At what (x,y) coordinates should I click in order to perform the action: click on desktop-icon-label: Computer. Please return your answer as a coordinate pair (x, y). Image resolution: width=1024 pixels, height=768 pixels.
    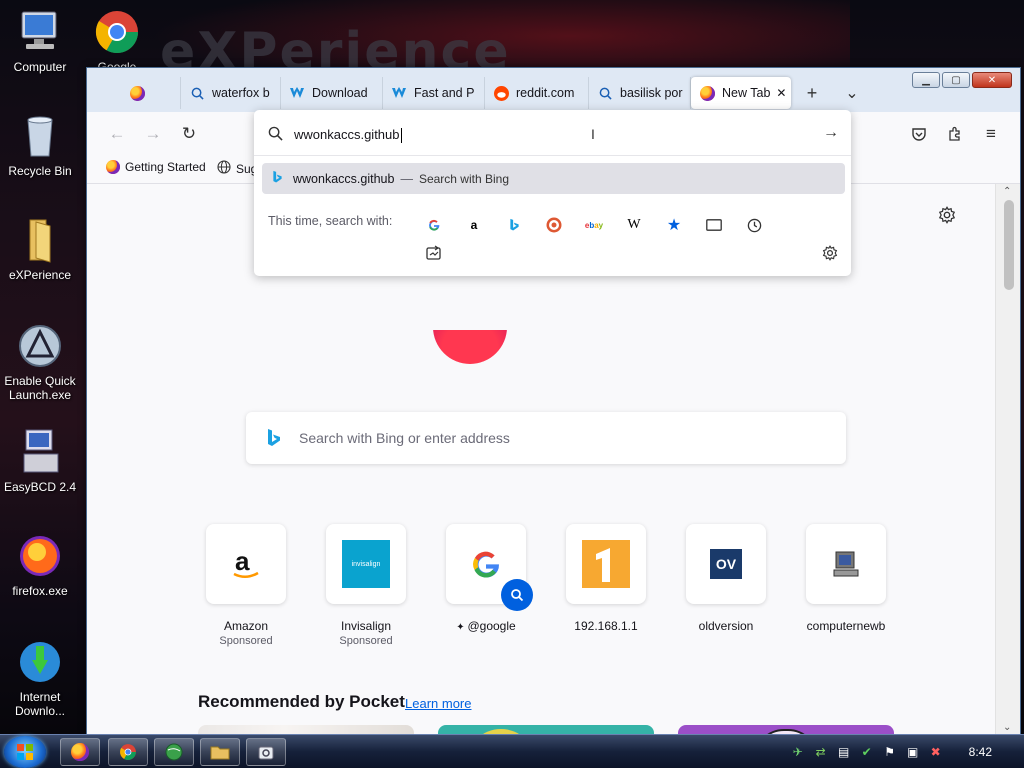
    Looking at the image, I should click on (40, 67).